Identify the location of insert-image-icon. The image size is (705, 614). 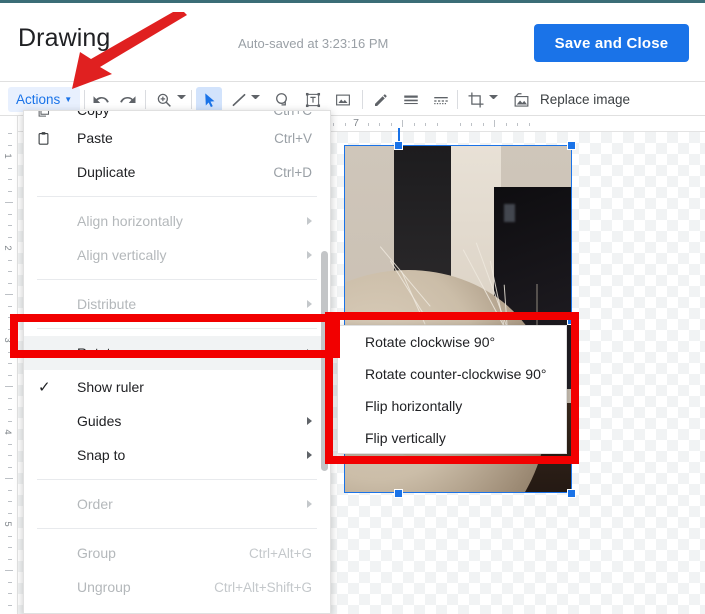
(343, 100).